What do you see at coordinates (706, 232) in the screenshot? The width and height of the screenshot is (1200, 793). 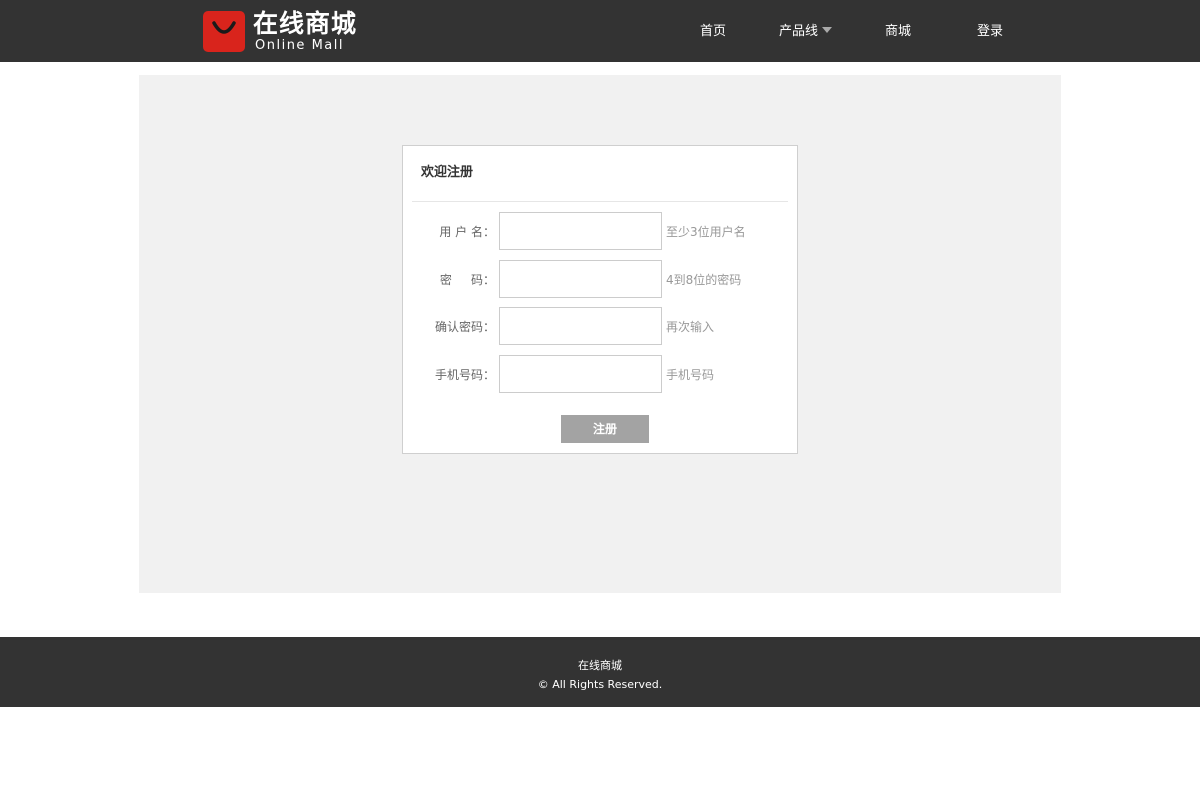 I see `username-hint: 至少3位用户名` at bounding box center [706, 232].